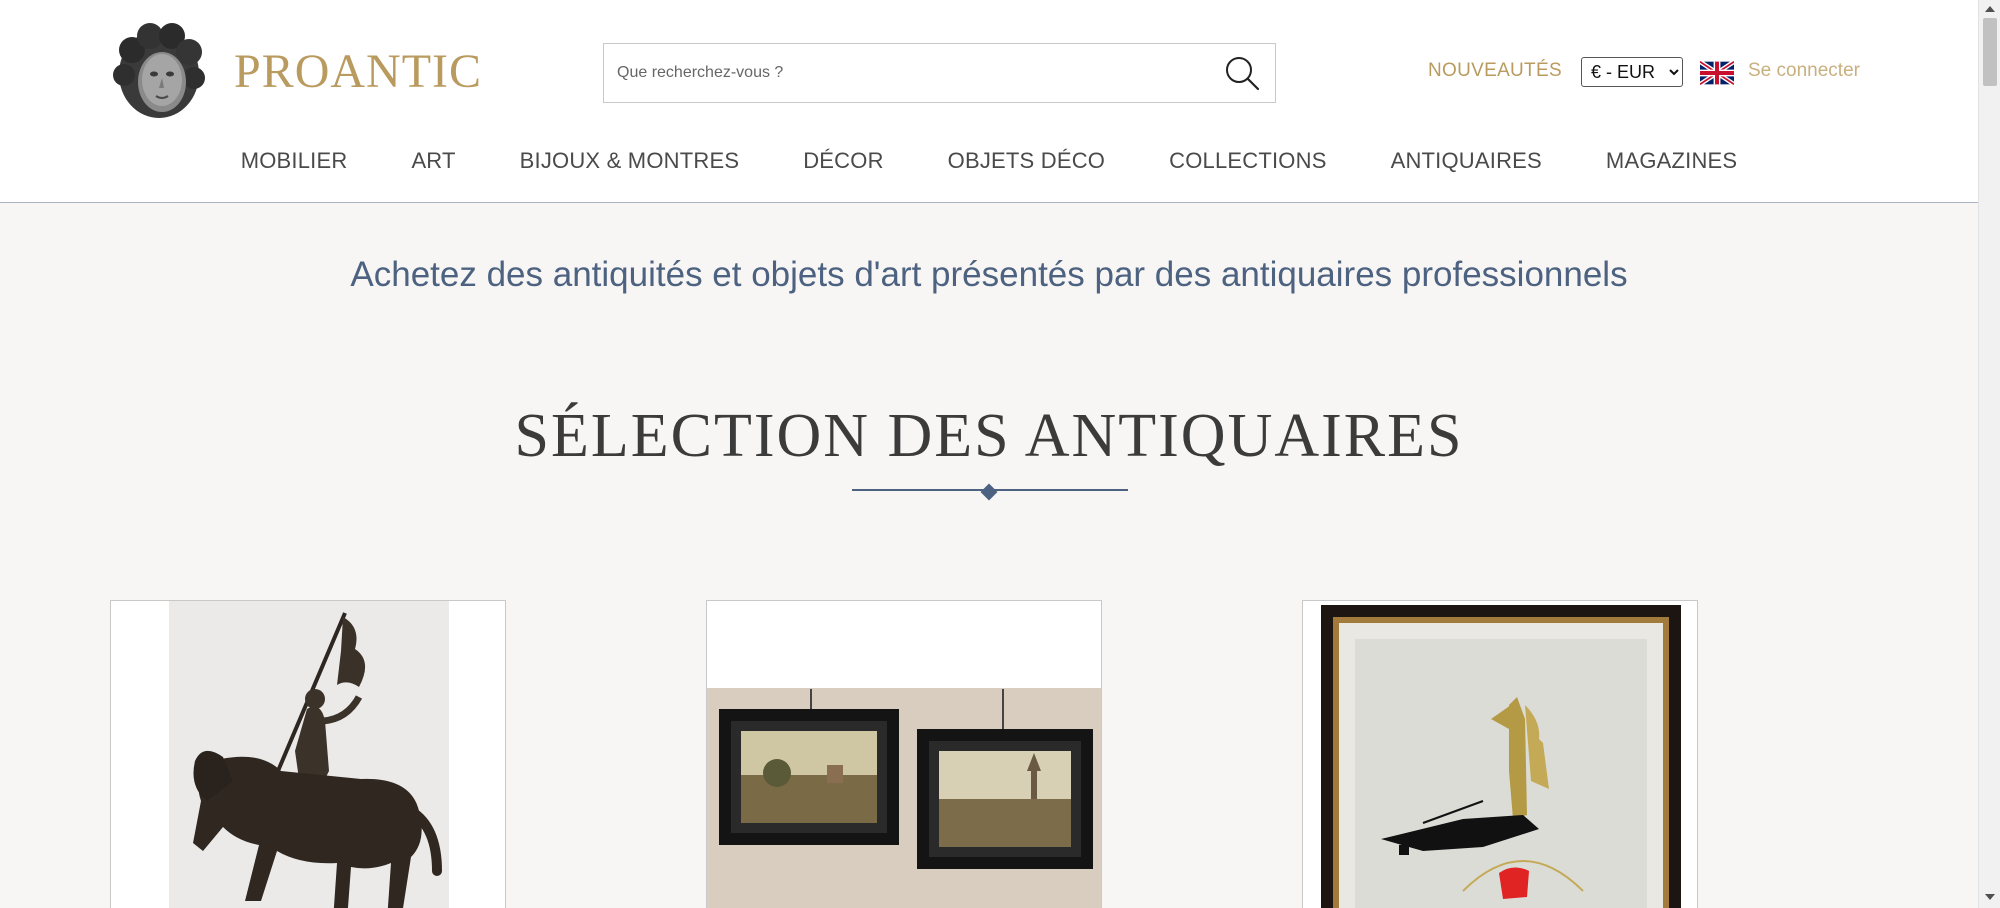 The image size is (2000, 908). Describe the element at coordinates (1990, 52) in the screenshot. I see `scroll-thumb` at that location.